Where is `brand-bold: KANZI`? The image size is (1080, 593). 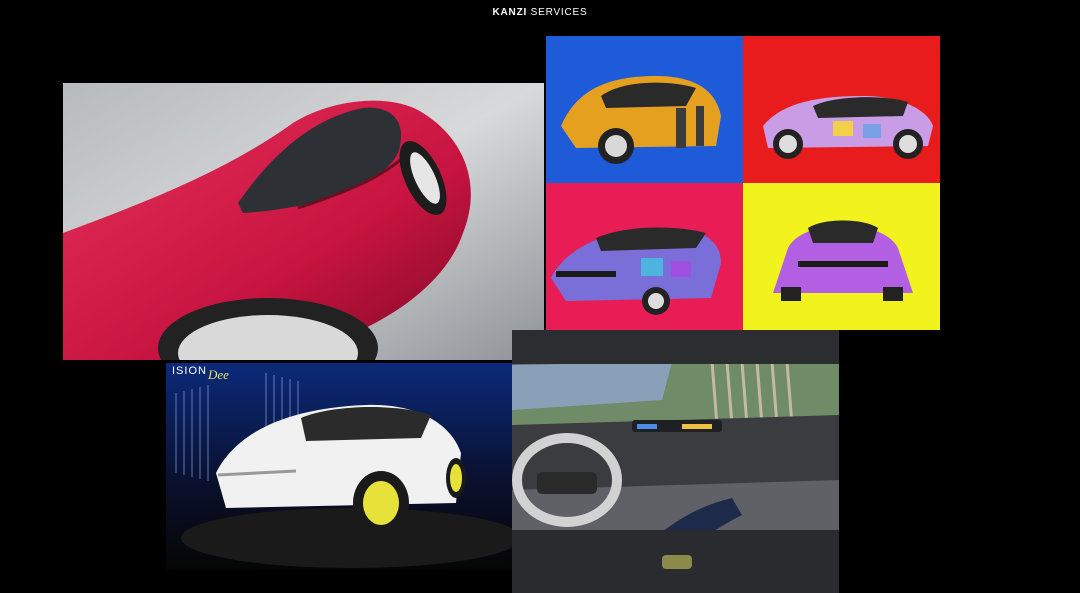 brand-bold: KANZI is located at coordinates (510, 12).